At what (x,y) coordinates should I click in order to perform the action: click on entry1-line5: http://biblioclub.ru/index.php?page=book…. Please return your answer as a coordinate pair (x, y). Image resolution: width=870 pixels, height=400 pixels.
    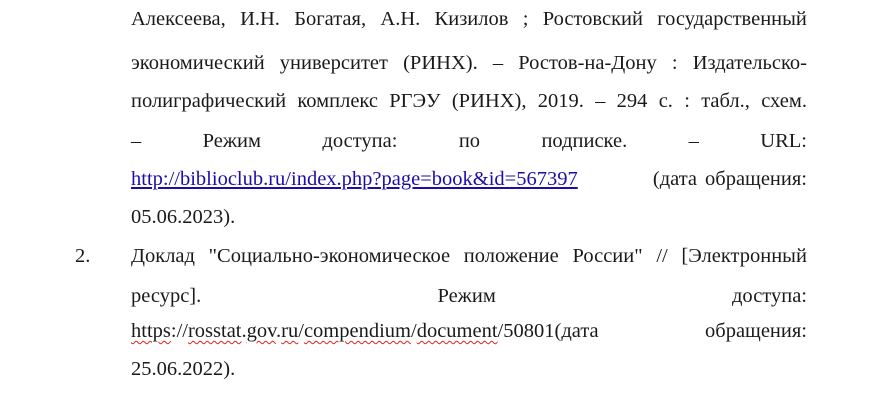
    Looking at the image, I should click on (469, 179).